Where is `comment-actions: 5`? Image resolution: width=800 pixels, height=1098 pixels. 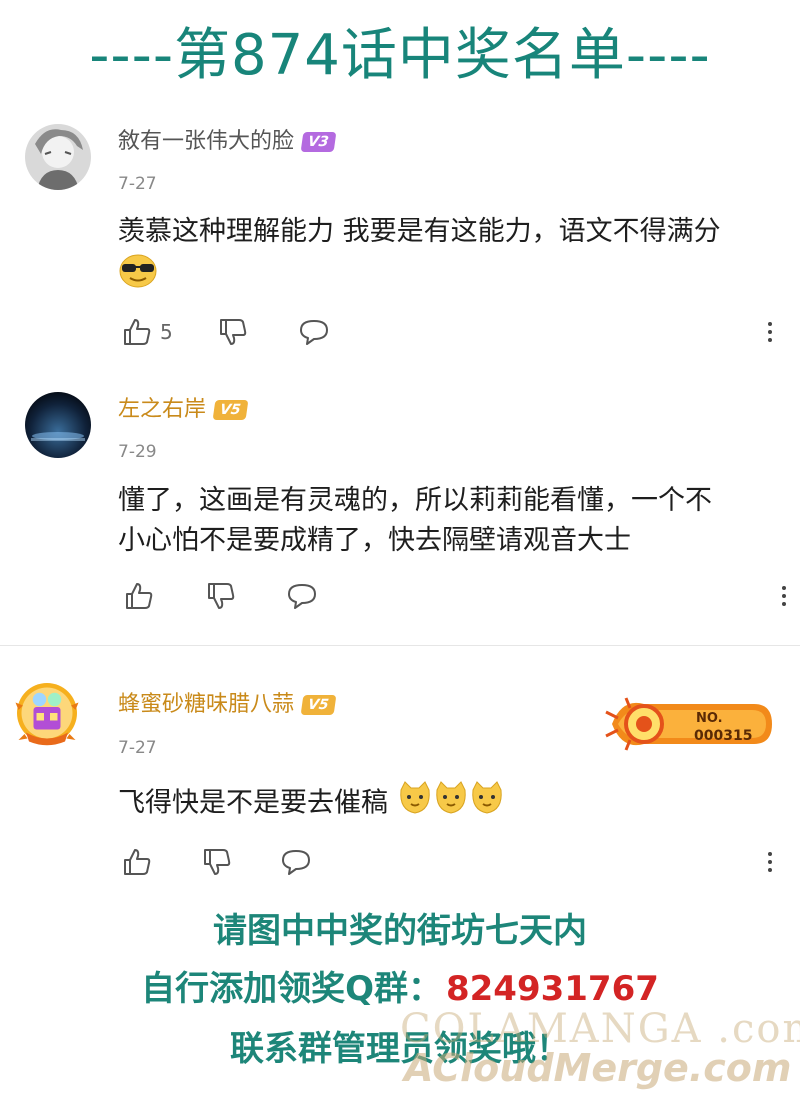
comment-actions: 5 is located at coordinates (458, 332).